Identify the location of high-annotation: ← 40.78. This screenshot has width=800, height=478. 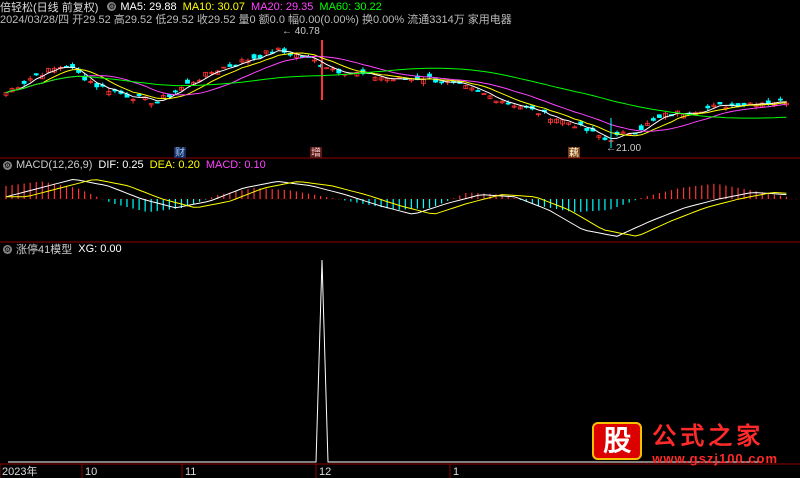
(301, 31).